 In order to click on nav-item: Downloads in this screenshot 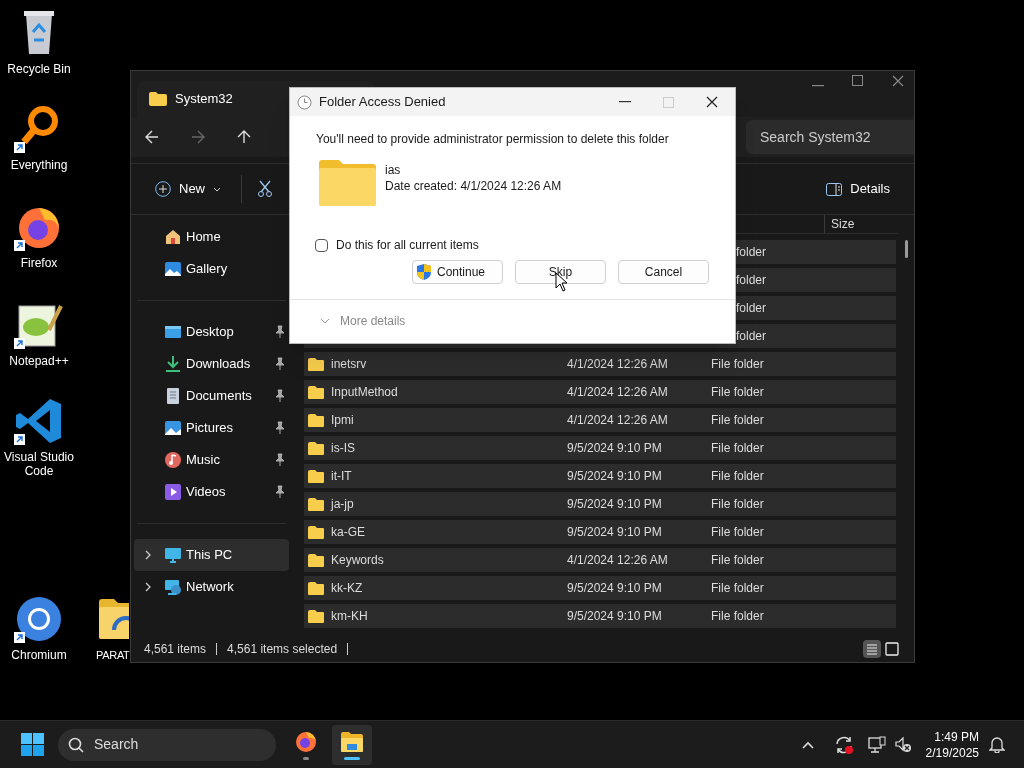, I will do `click(211, 364)`.